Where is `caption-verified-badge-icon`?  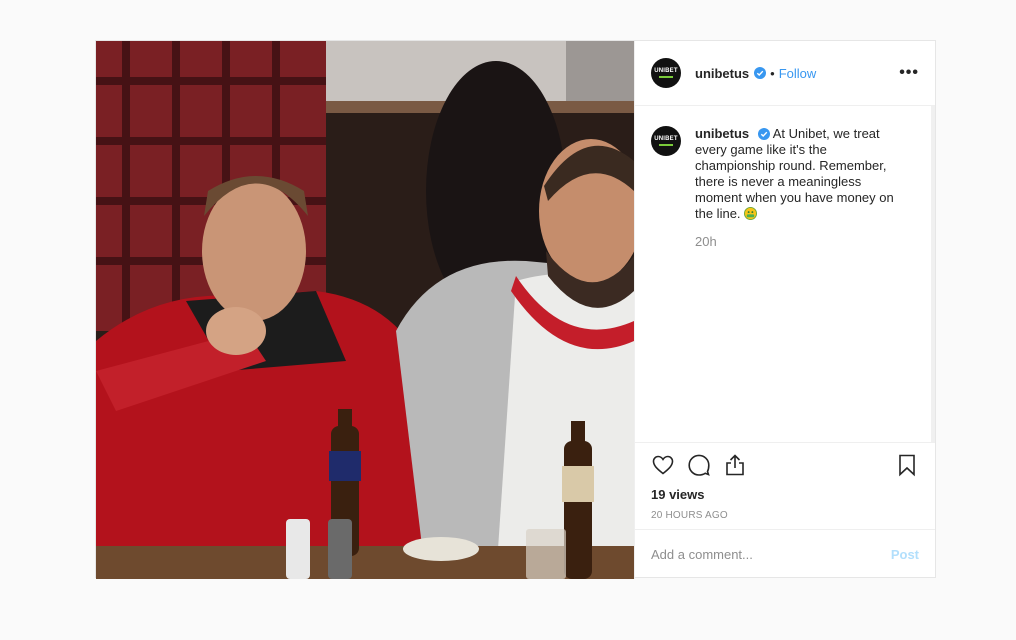 caption-verified-badge-icon is located at coordinates (763, 134).